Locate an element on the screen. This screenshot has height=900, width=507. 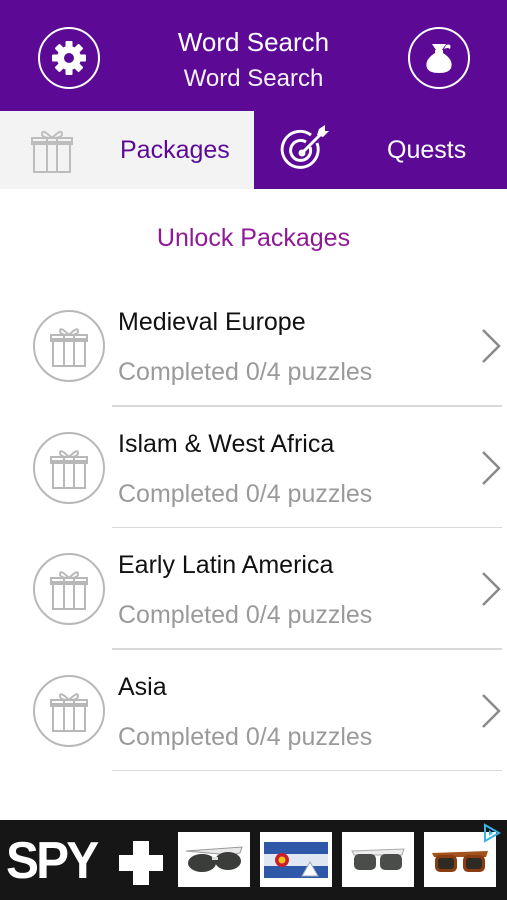
app-header: Word Search Word Search is located at coordinates (253, 55).